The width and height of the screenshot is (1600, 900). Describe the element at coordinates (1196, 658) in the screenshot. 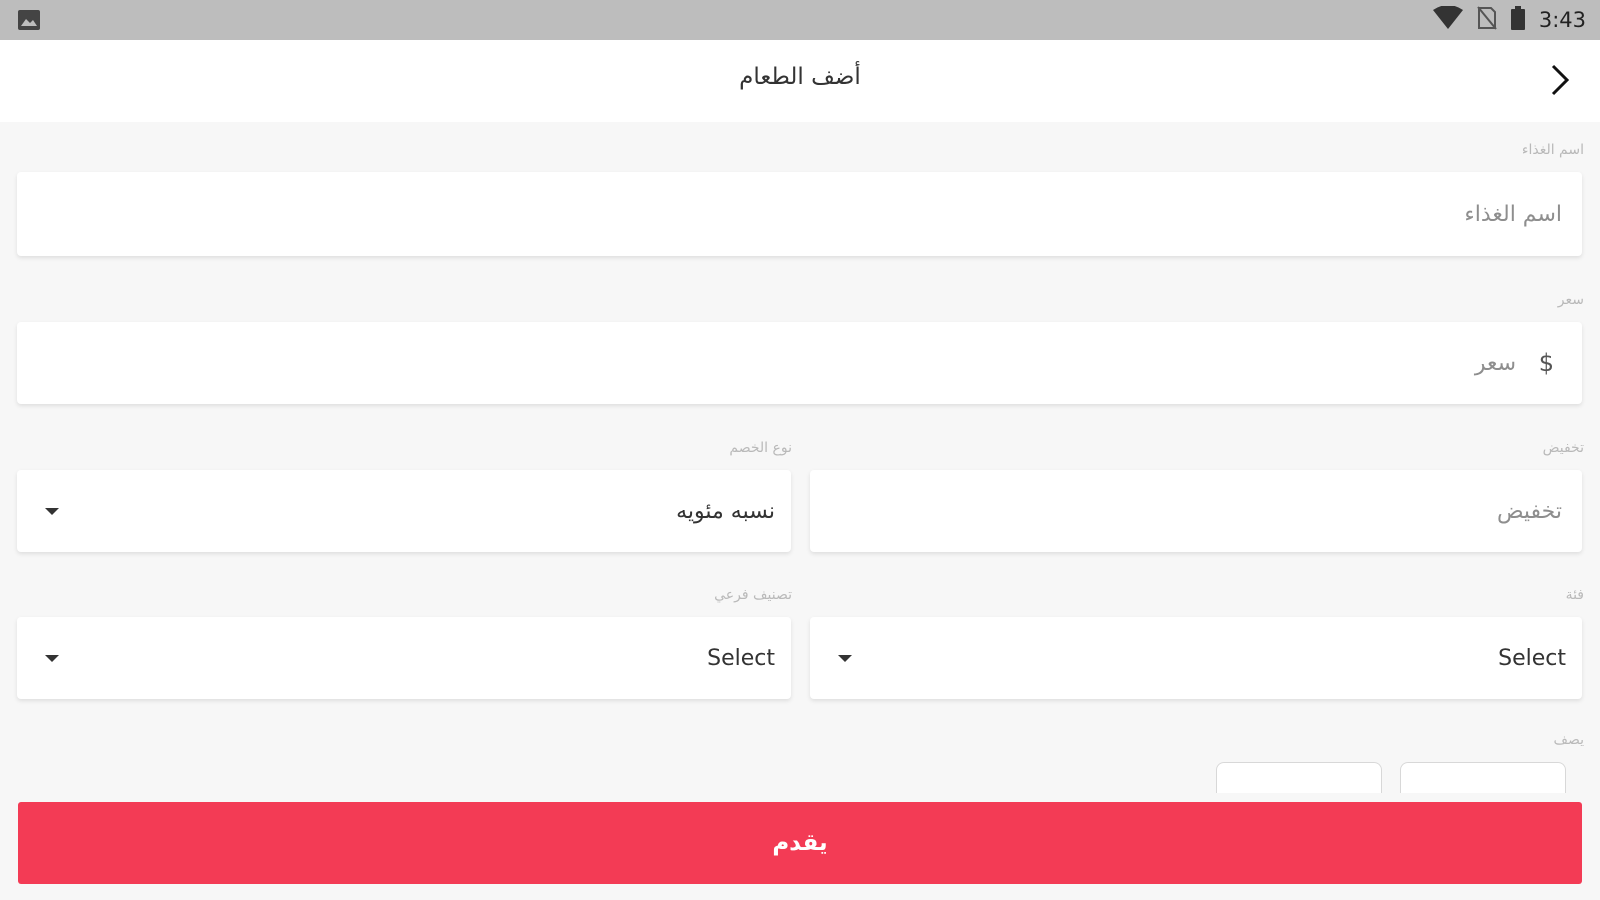

I see `category-select: Select` at that location.